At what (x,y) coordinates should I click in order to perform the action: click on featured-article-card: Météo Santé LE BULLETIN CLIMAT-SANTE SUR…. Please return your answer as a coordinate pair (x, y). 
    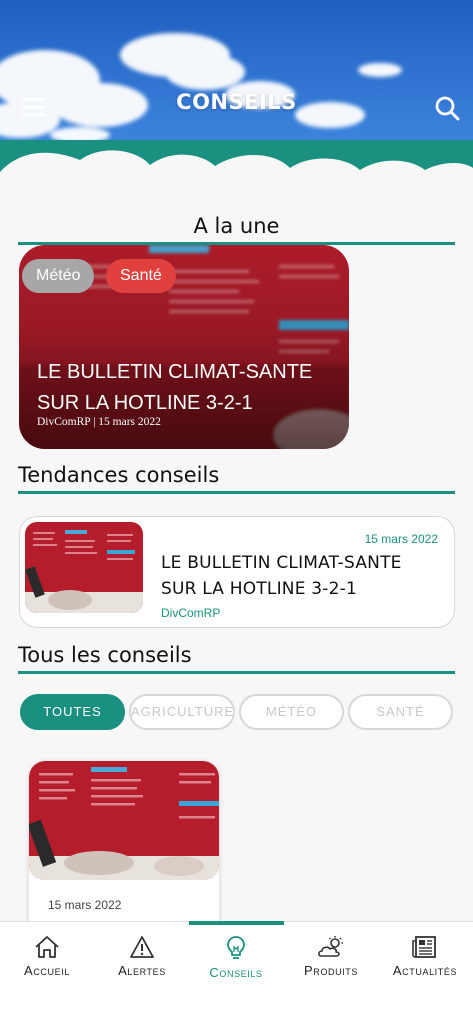
    Looking at the image, I should click on (184, 347).